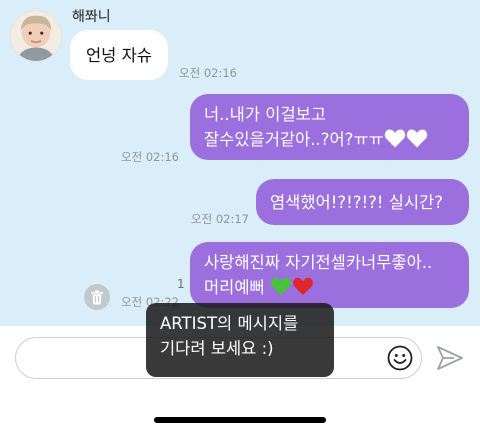  I want to click on message-text: 언넝 자슈, so click(119, 55).